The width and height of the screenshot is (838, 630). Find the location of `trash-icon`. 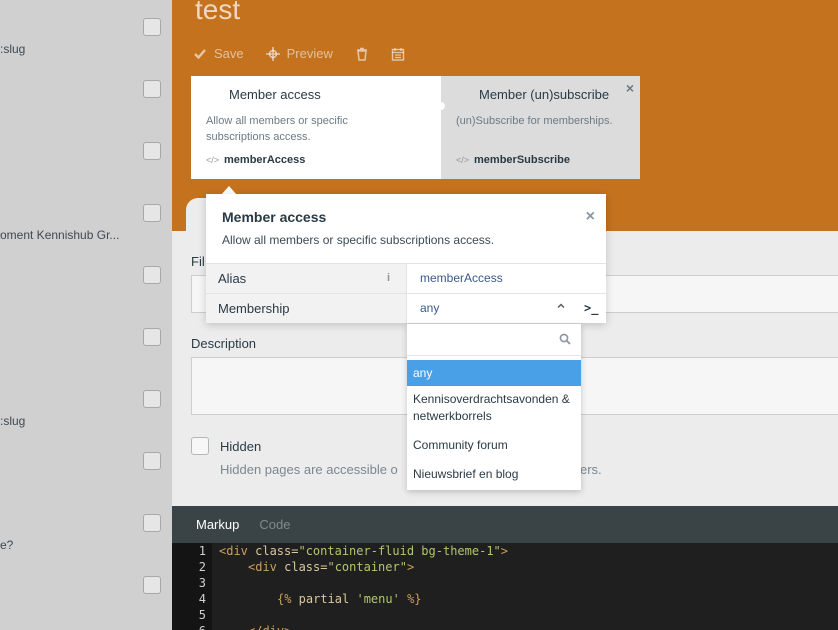

trash-icon is located at coordinates (361, 54).